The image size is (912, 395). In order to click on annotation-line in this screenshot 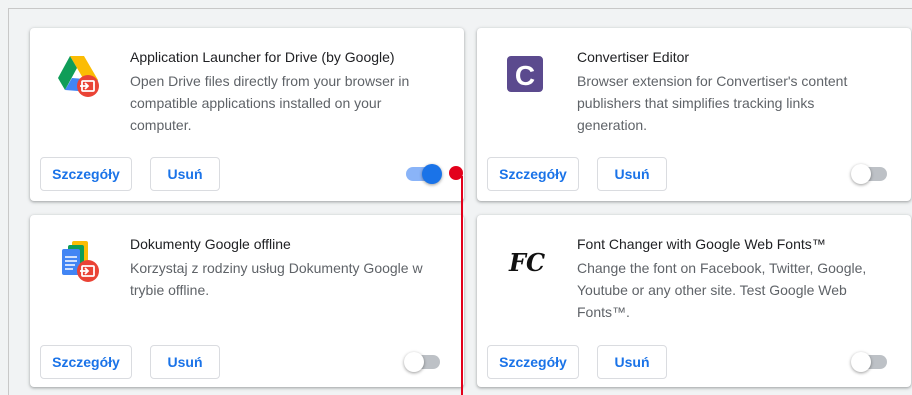, I will do `click(462, 285)`.